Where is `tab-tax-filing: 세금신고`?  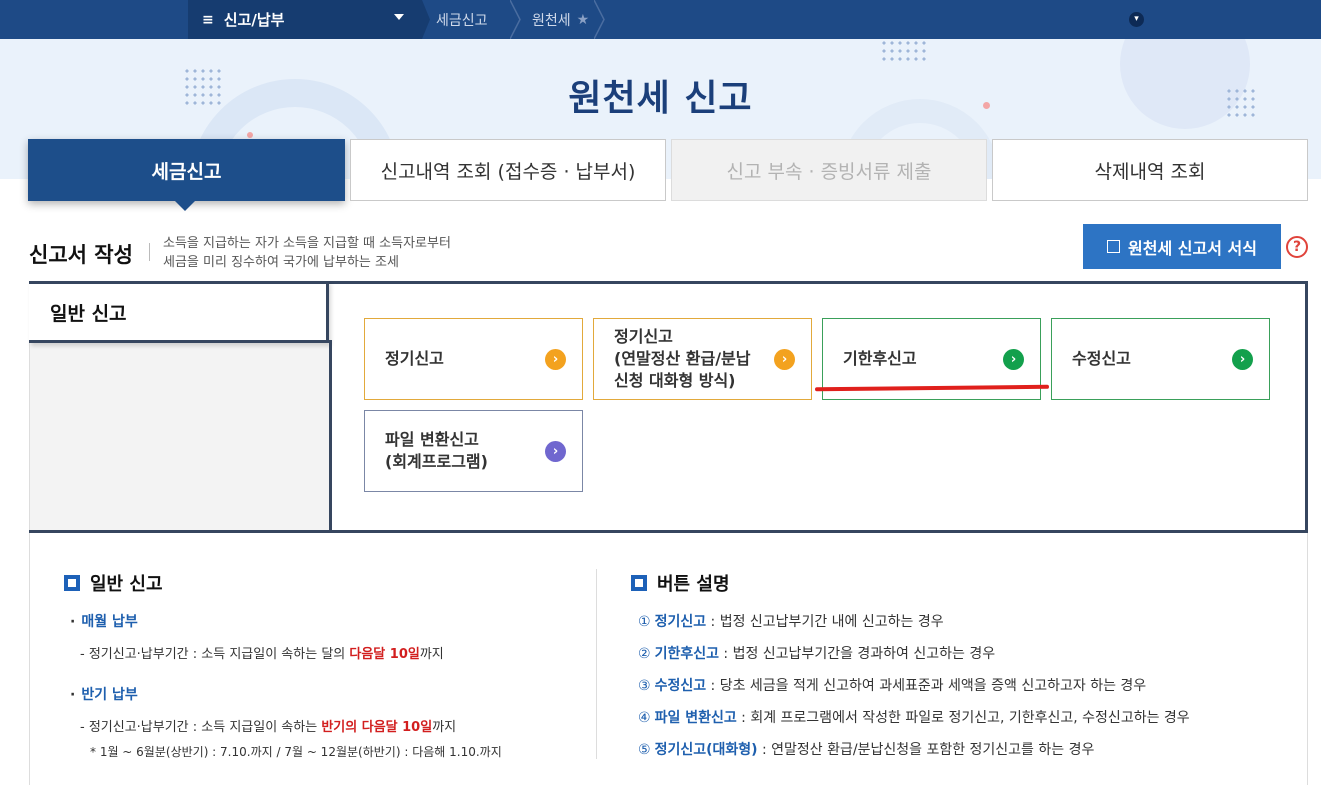 tab-tax-filing: 세금신고 is located at coordinates (186, 175).